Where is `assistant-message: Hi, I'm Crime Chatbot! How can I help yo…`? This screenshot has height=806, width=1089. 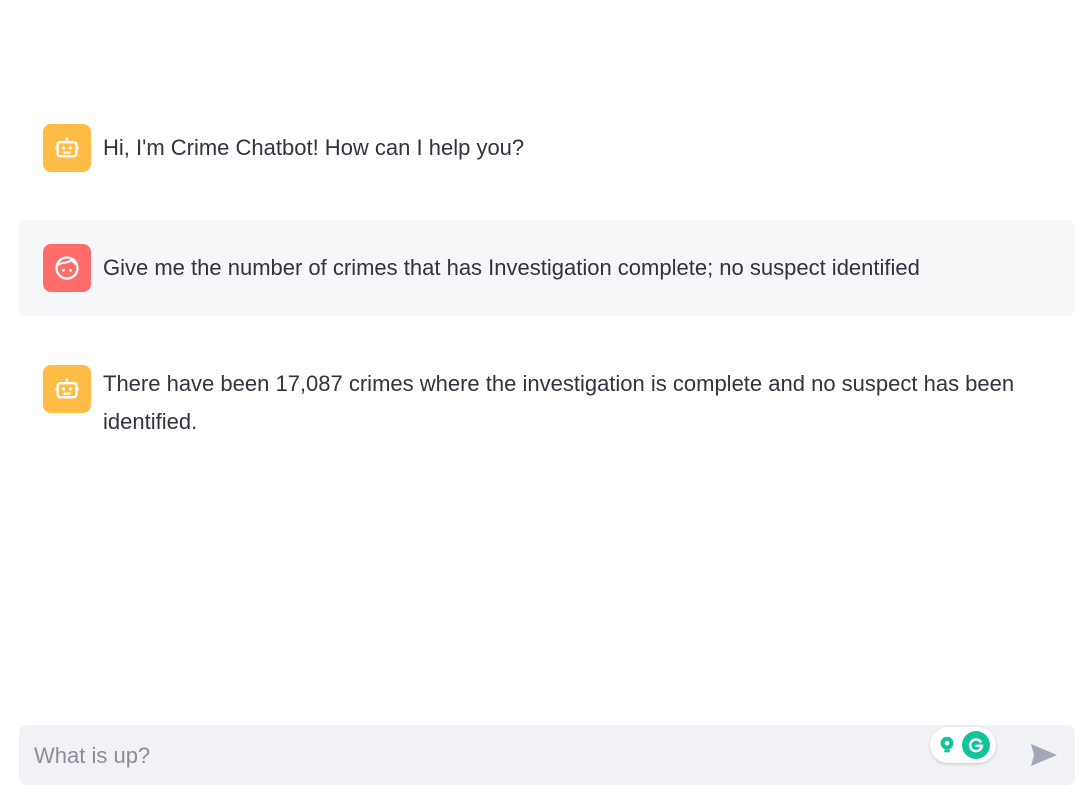 assistant-message: Hi, I'm Crime Chatbot! How can I help yo… is located at coordinates (547, 148).